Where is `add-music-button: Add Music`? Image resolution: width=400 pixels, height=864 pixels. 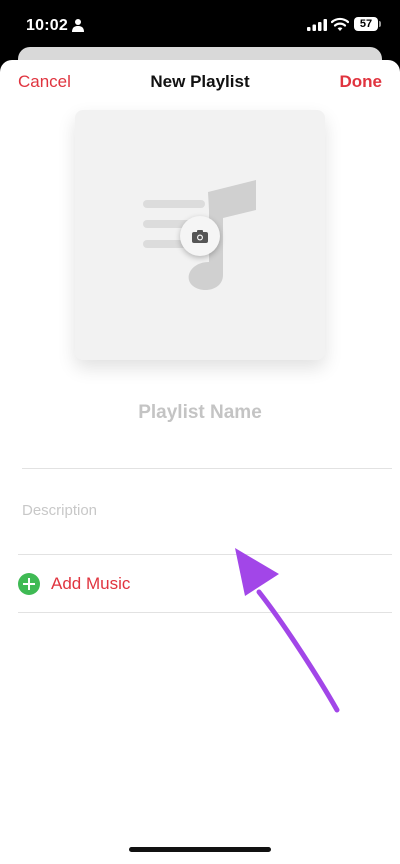 add-music-button: Add Music is located at coordinates (118, 584).